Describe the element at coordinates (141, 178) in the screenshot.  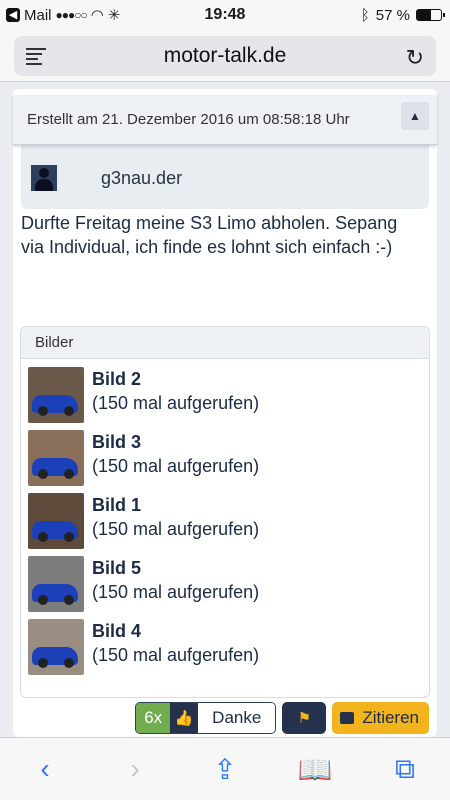
I see `username-link: g3nau.der` at that location.